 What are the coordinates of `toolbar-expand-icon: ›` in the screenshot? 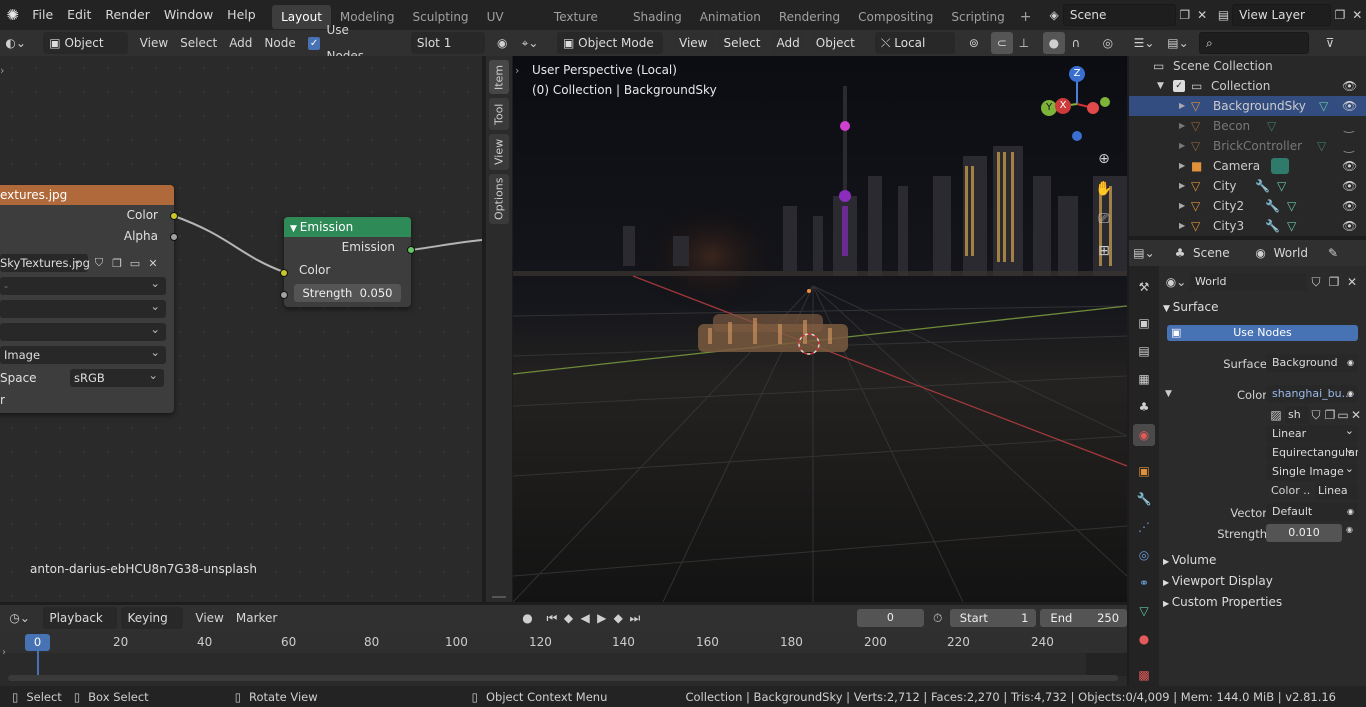 It's located at (517, 70).